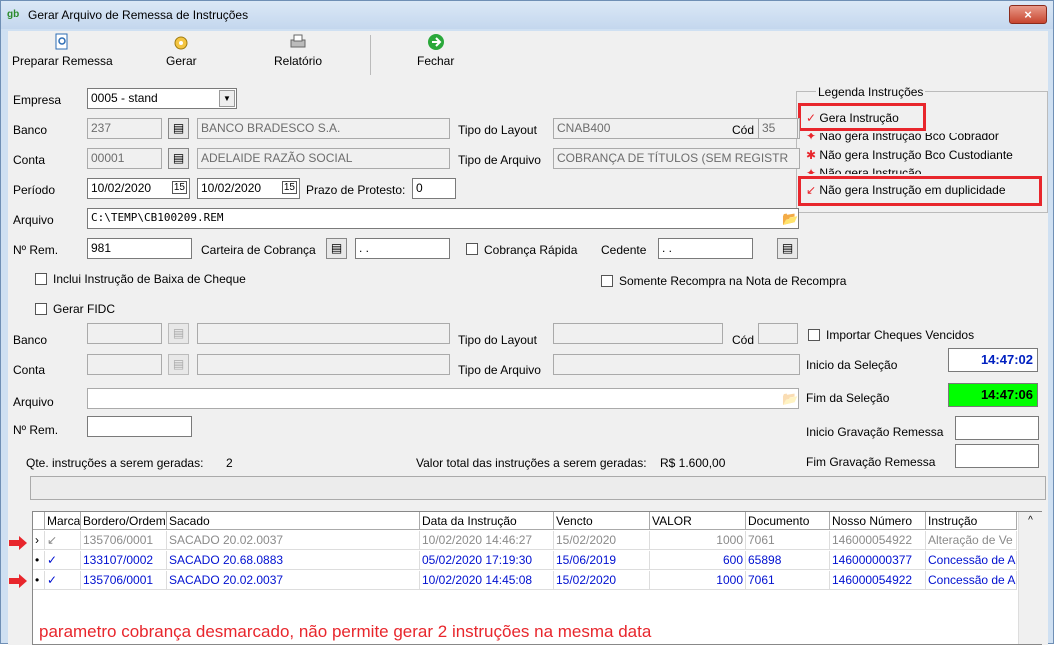 Image resolution: width=1054 pixels, height=645 pixels. Describe the element at coordinates (852, 365) in the screenshot. I see `inicio-selecao-label: Inicio da Seleção` at that location.